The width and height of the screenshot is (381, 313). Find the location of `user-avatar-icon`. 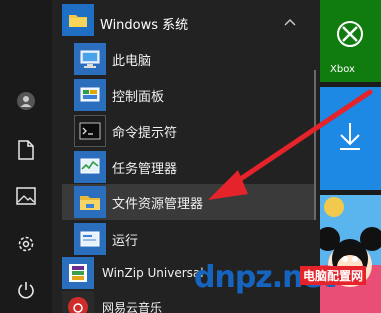

user-avatar-icon is located at coordinates (26, 101).